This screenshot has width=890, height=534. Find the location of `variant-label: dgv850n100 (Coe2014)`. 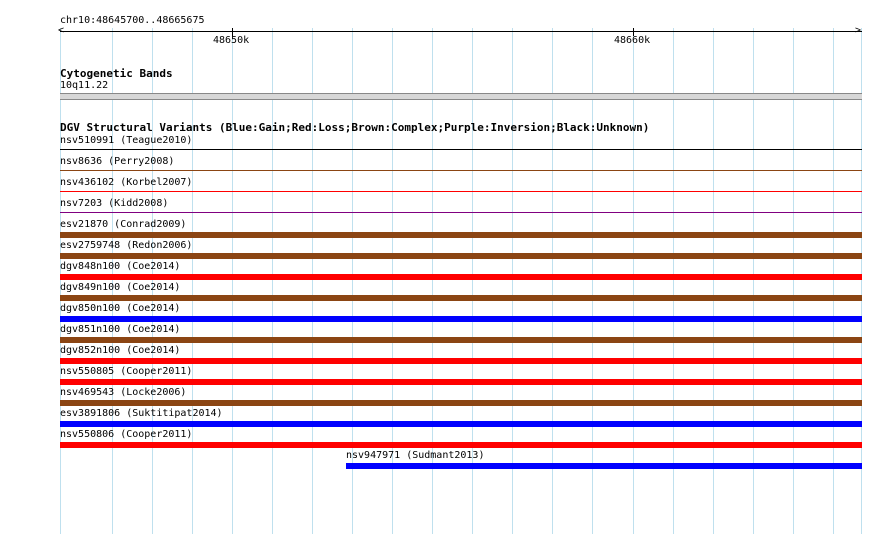

variant-label: dgv850n100 (Coe2014) is located at coordinates (120, 308).